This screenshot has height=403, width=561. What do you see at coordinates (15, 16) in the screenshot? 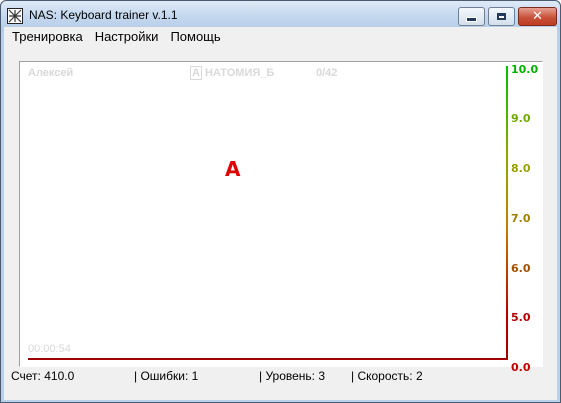
I see `app-keyboard-icon` at bounding box center [15, 16].